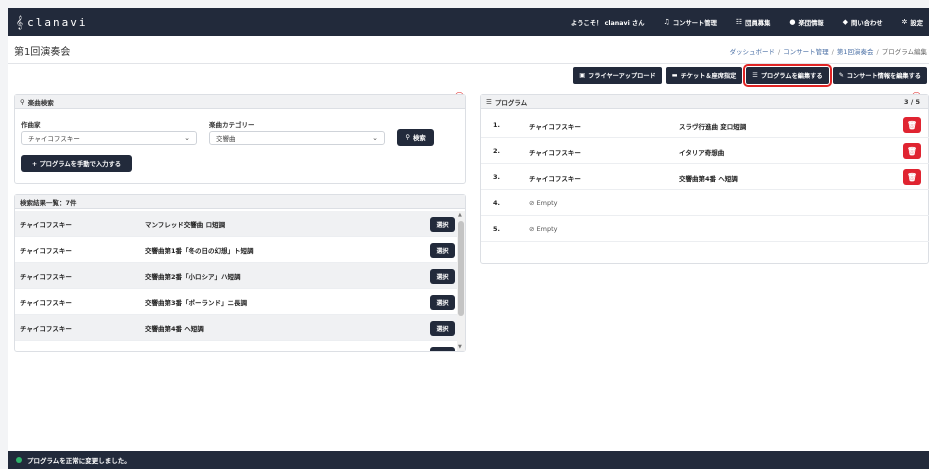 Image resolution: width=929 pixels, height=469 pixels. What do you see at coordinates (904, 22) in the screenshot?
I see `gear-icon: ✲` at bounding box center [904, 22].